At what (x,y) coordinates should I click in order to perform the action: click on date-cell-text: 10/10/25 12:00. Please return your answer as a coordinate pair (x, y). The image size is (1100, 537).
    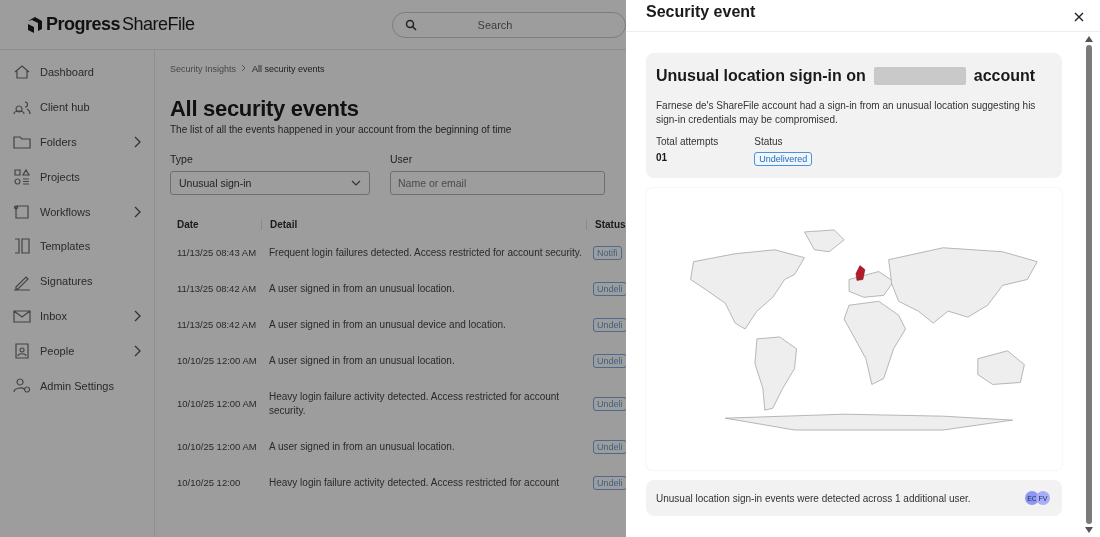
    Looking at the image, I should click on (209, 483).